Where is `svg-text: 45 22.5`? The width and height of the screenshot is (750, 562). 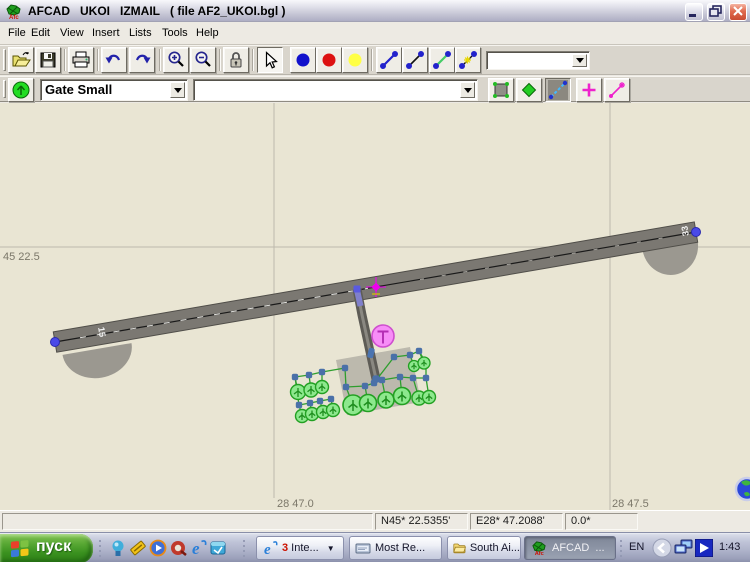
svg-text: 45 22.5 is located at coordinates (21, 257).